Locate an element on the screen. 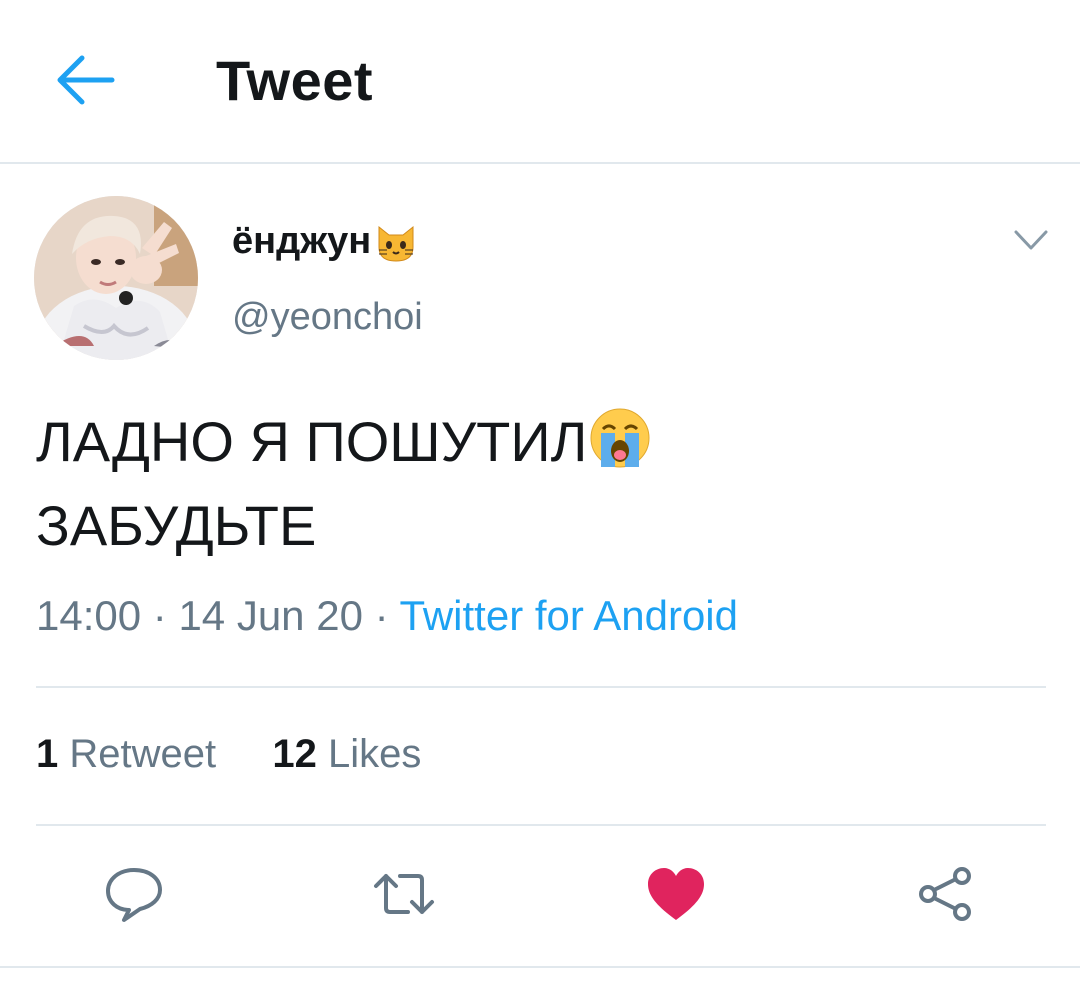  likes-label: Likes is located at coordinates (375, 754).